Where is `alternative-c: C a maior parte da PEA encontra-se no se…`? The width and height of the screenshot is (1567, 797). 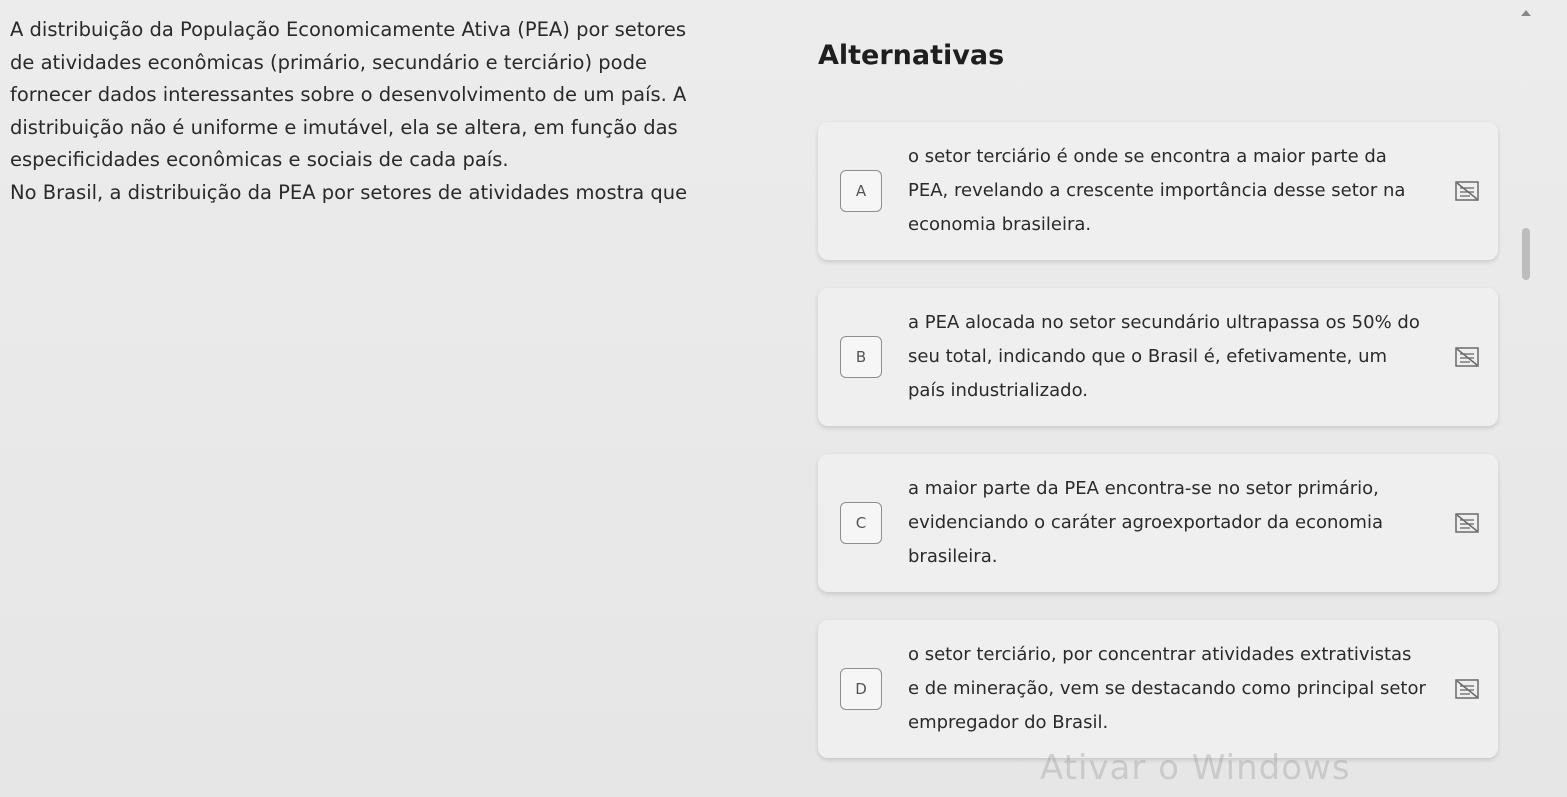
alternative-c: C a maior parte da PEA encontra-se no se… is located at coordinates (1158, 523).